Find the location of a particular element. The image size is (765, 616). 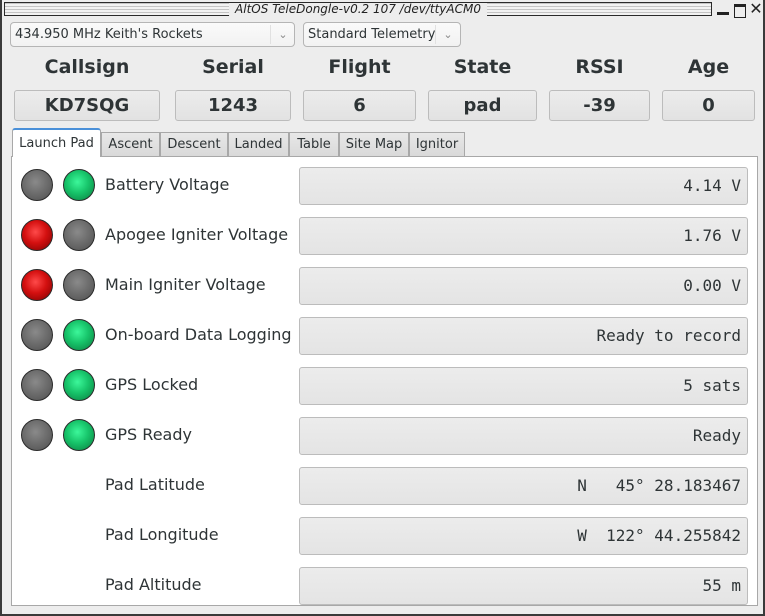

state-label: State is located at coordinates (482, 67).